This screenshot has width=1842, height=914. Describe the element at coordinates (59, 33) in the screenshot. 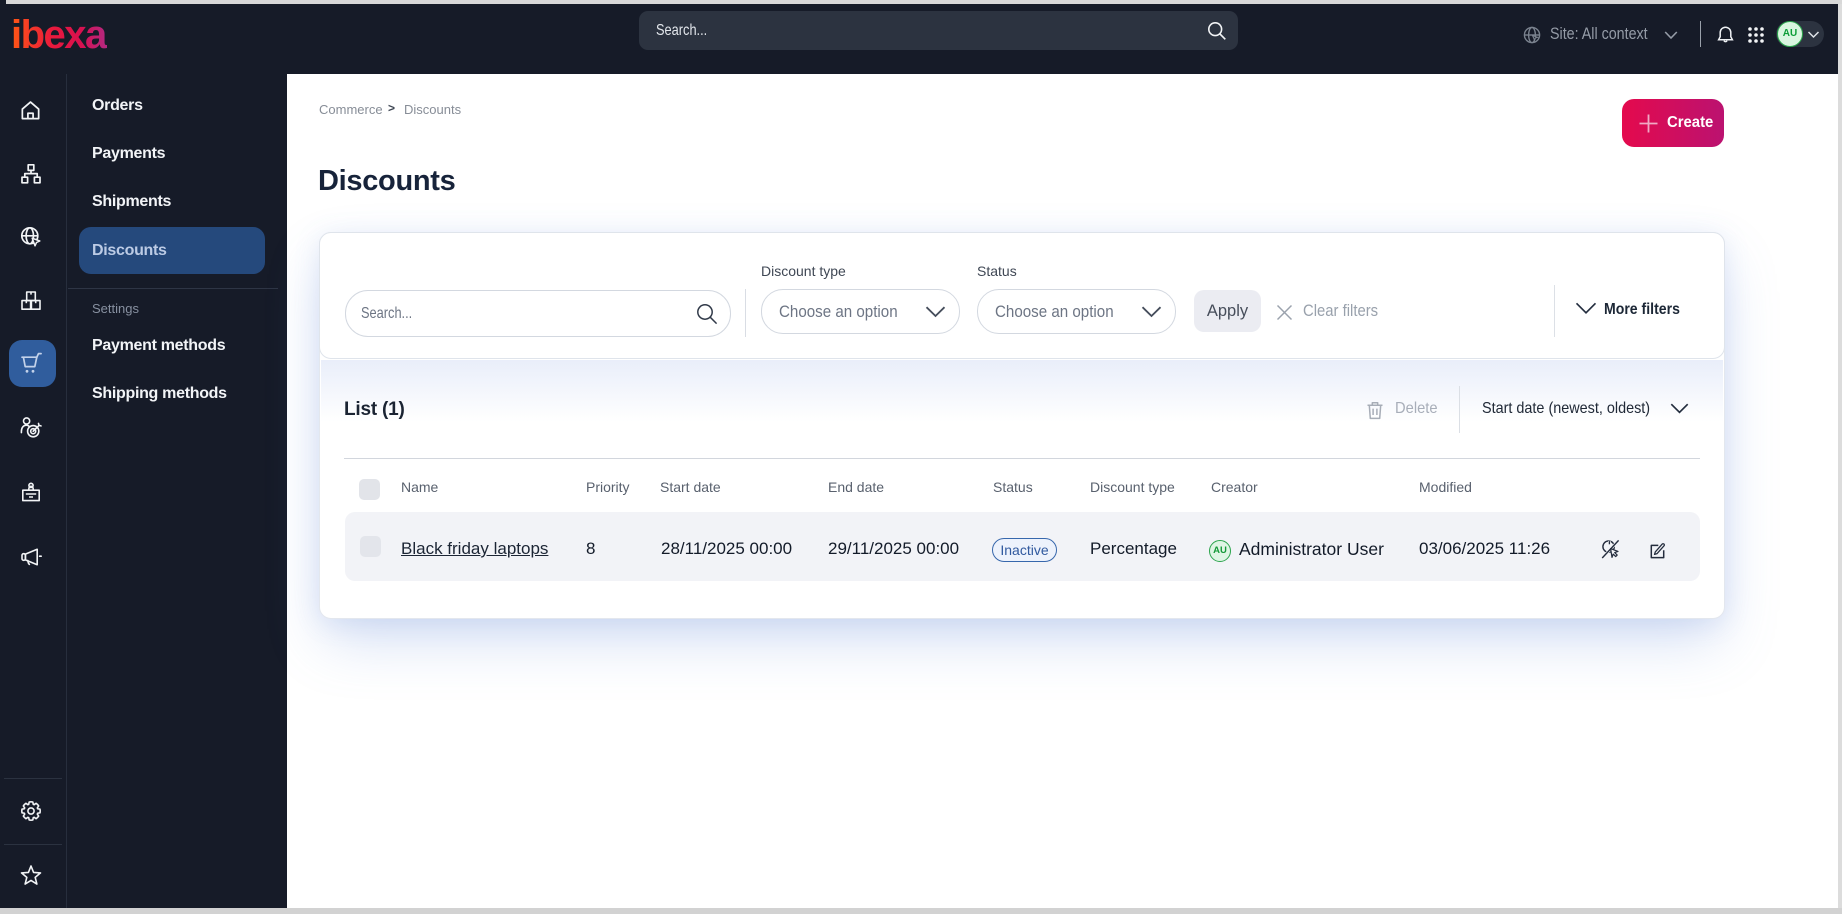

I see `svg-text: ibexa` at that location.